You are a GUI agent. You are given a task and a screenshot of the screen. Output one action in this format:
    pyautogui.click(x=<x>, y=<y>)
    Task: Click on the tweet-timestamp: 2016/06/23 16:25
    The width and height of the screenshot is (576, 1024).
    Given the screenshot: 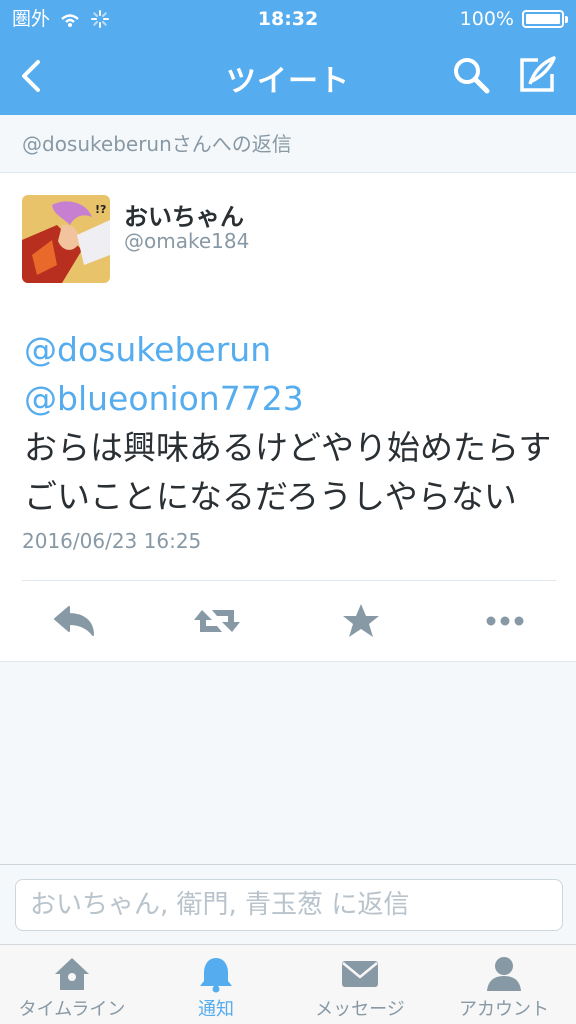 What is the action you would take?
    pyautogui.click(x=112, y=541)
    